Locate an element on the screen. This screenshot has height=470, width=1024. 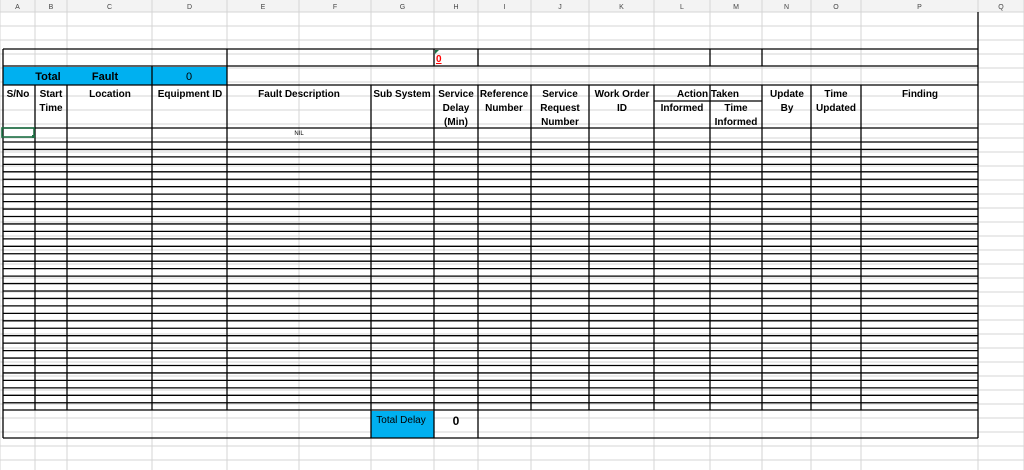
column-header-f: F is located at coordinates (335, 7).